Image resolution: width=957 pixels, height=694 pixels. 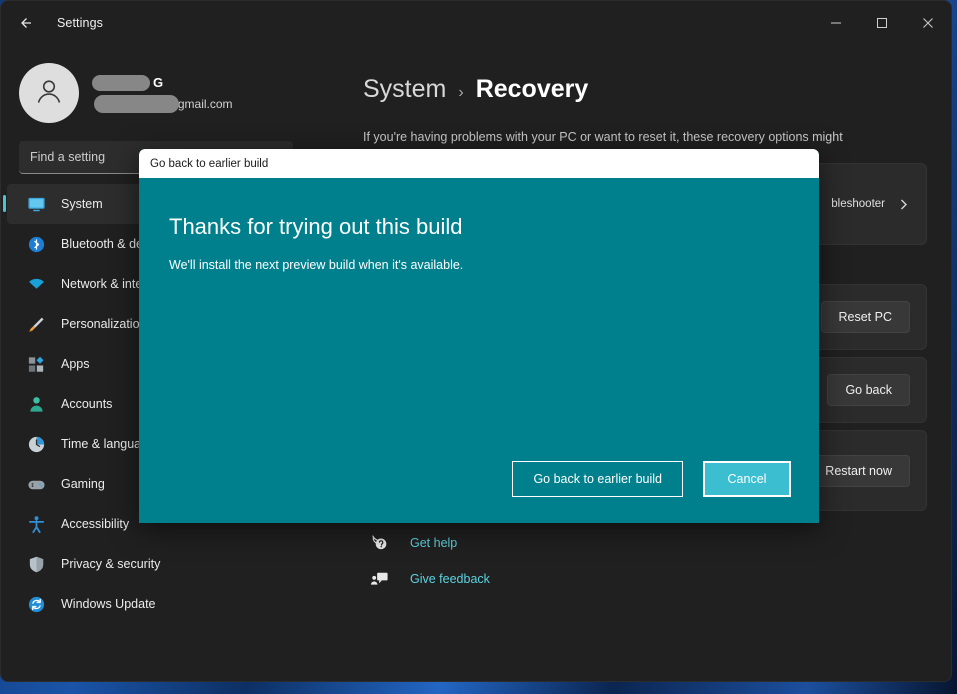 I want to click on sidebar-item-windows-update: Windows Update, so click(x=156, y=604).